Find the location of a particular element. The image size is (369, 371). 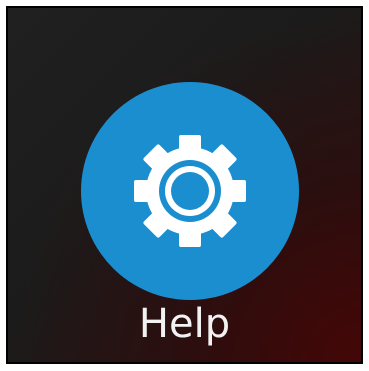

help-label: Help is located at coordinates (184, 324).